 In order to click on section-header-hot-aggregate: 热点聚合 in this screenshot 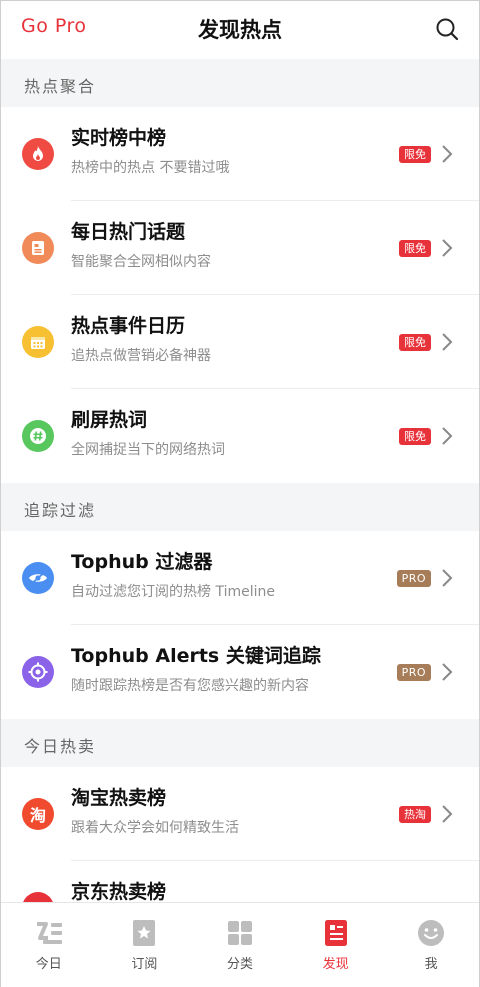, I will do `click(240, 83)`.